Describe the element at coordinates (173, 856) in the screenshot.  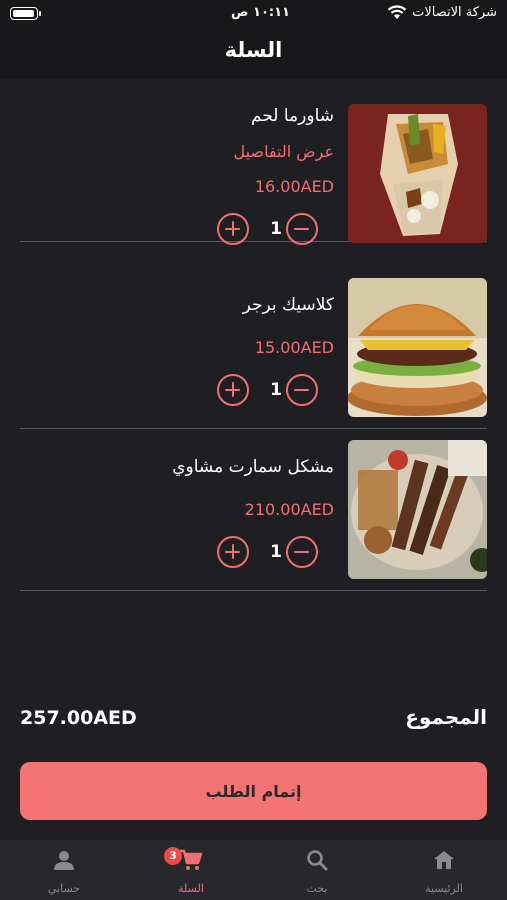
I see `cart-count-badge: 3` at that location.